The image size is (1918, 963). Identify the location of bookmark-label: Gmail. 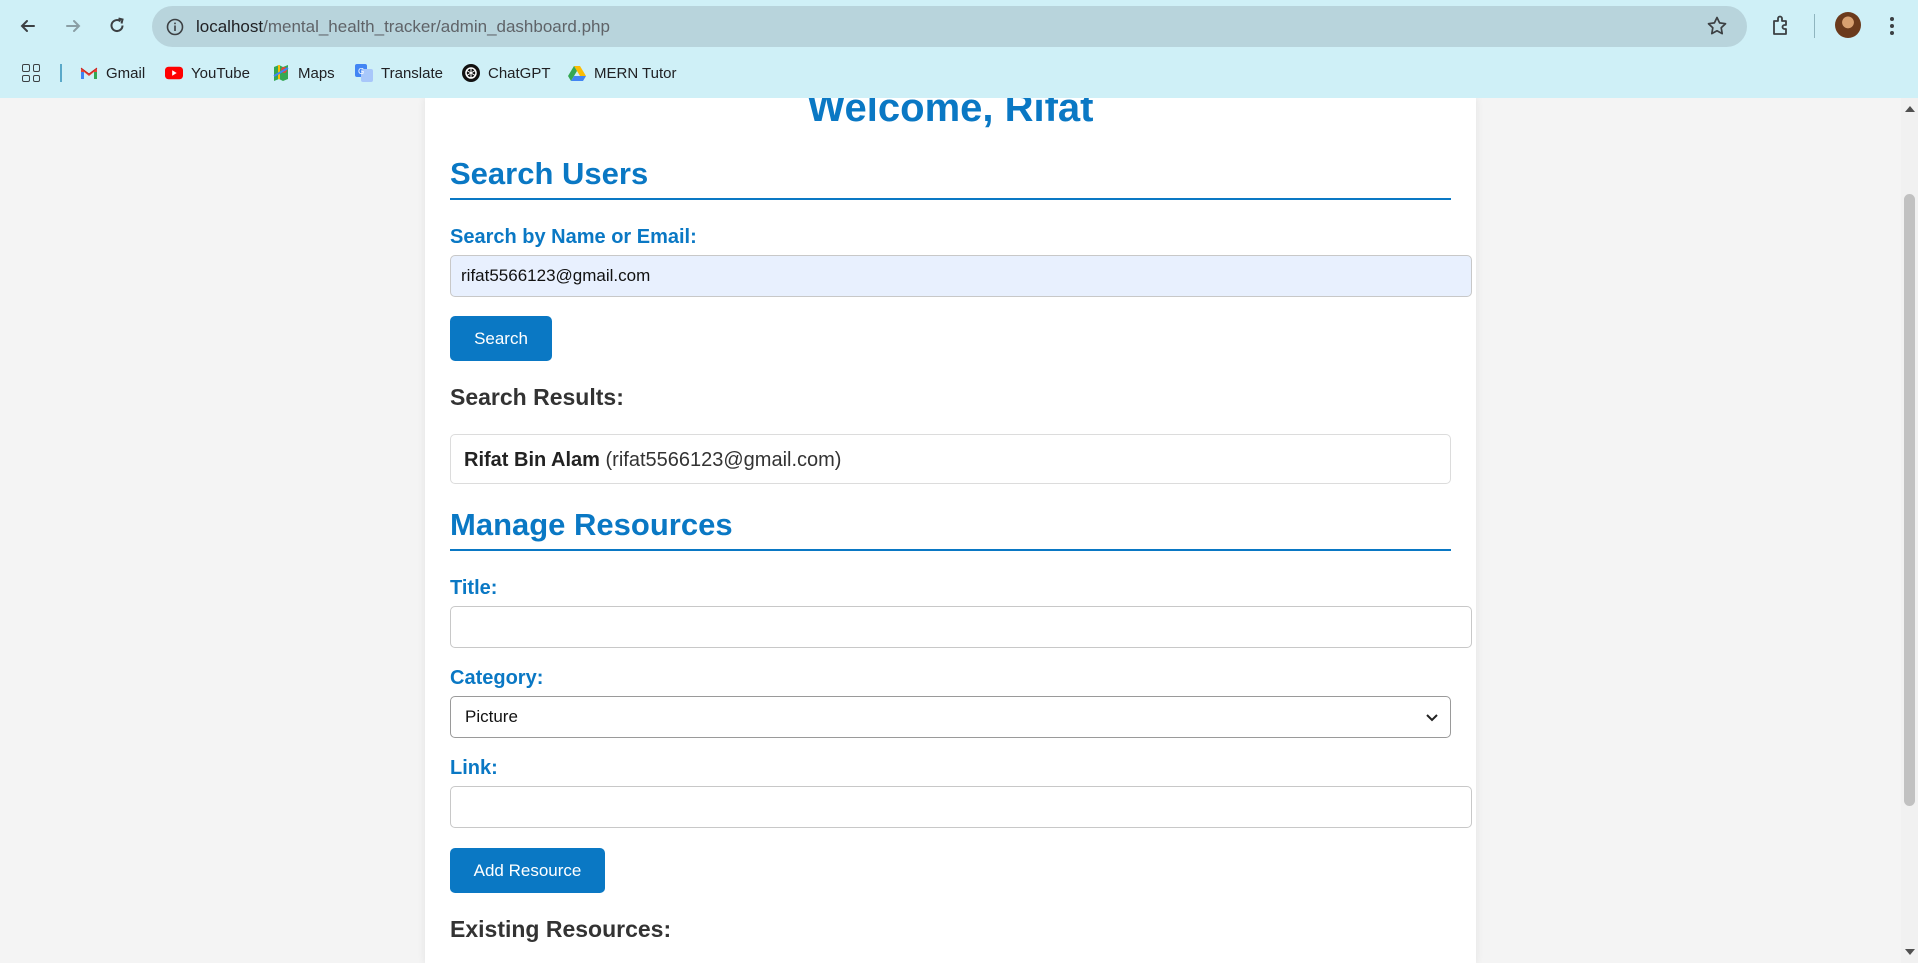
(126, 73).